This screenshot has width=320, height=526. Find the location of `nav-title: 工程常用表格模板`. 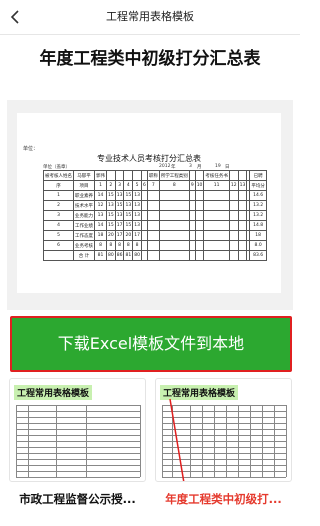

nav-title: 工程常用表格模板 is located at coordinates (150, 16).